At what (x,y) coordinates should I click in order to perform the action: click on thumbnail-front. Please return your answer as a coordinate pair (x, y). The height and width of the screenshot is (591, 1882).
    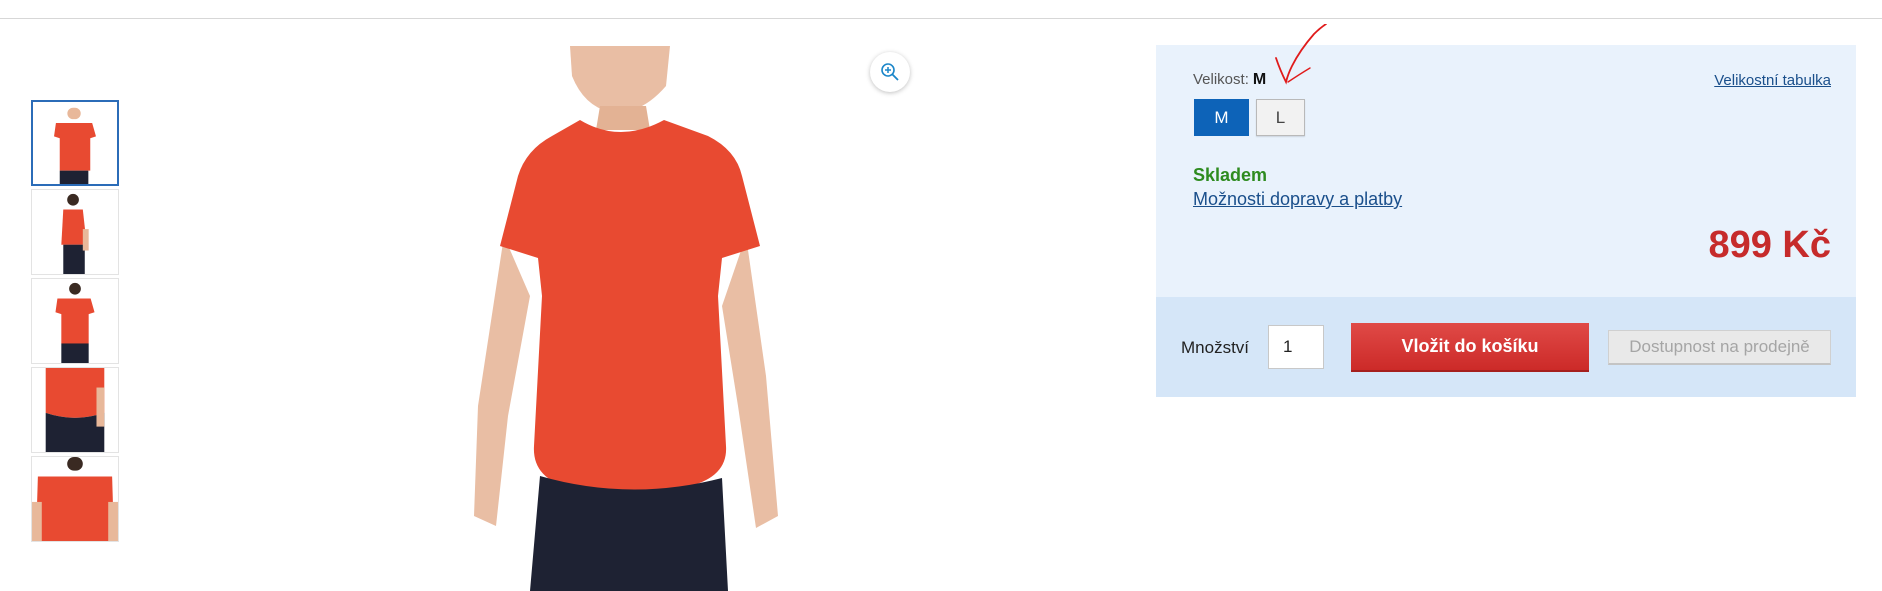
    Looking at the image, I should click on (75, 143).